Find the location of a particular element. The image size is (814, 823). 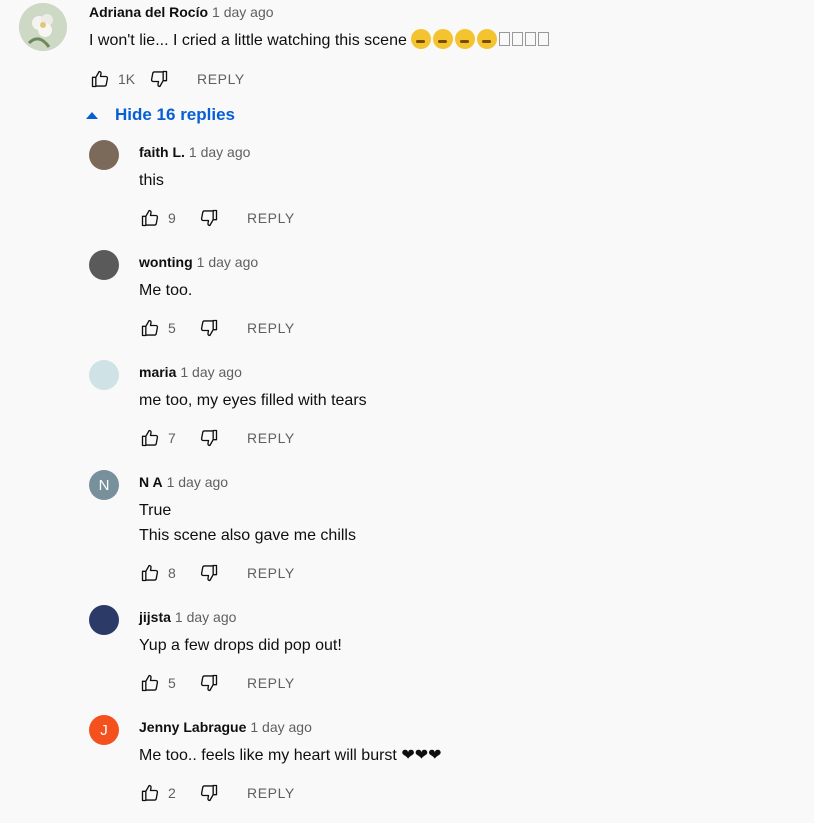

missing-glyph-group is located at coordinates (525, 40).